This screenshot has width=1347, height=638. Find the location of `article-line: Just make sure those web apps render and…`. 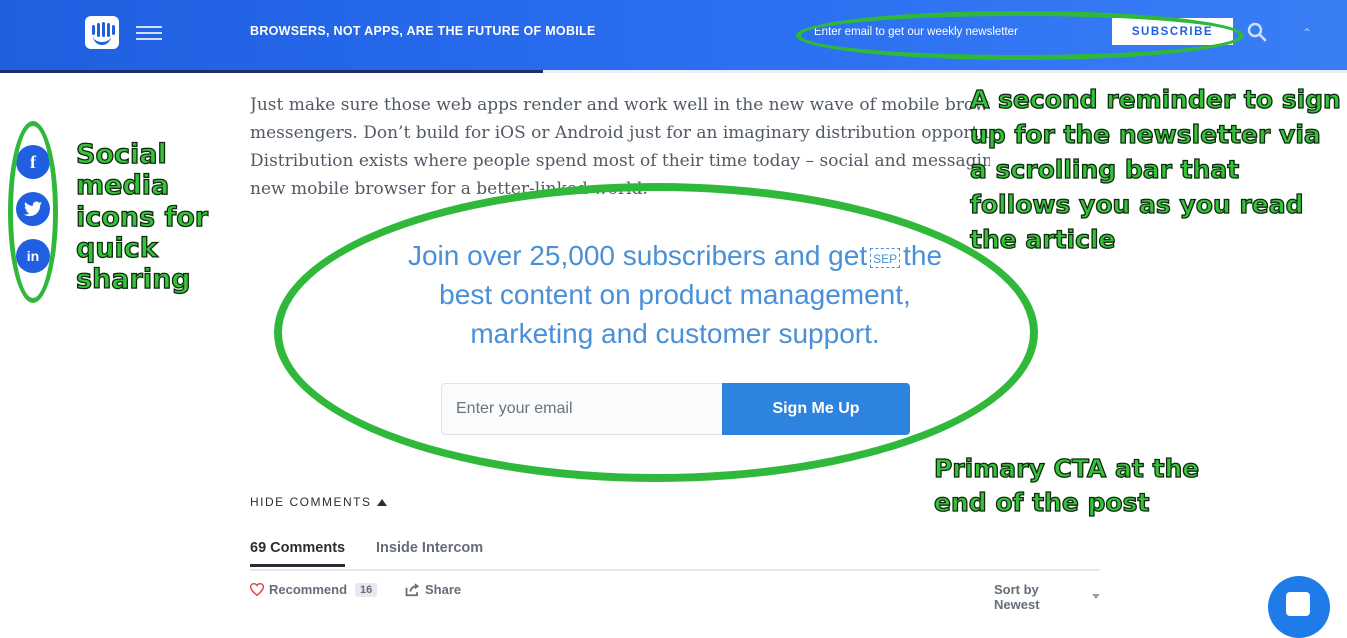

article-line: Just make sure those web apps render and… is located at coordinates (620, 105).